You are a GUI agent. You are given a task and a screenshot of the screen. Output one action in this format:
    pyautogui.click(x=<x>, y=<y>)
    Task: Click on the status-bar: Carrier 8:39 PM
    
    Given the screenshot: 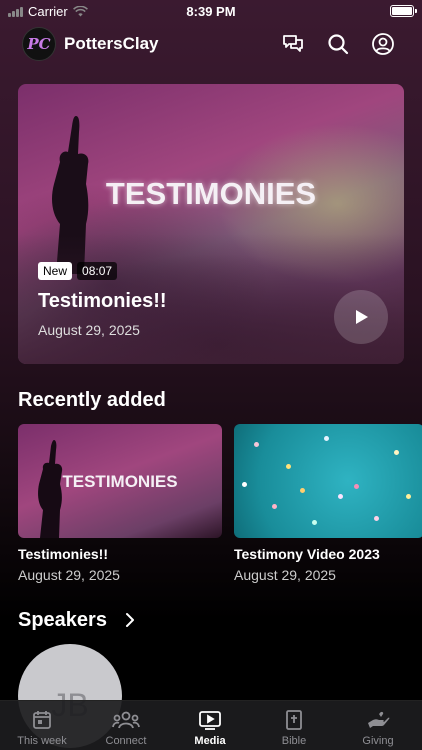 What is the action you would take?
    pyautogui.click(x=211, y=12)
    